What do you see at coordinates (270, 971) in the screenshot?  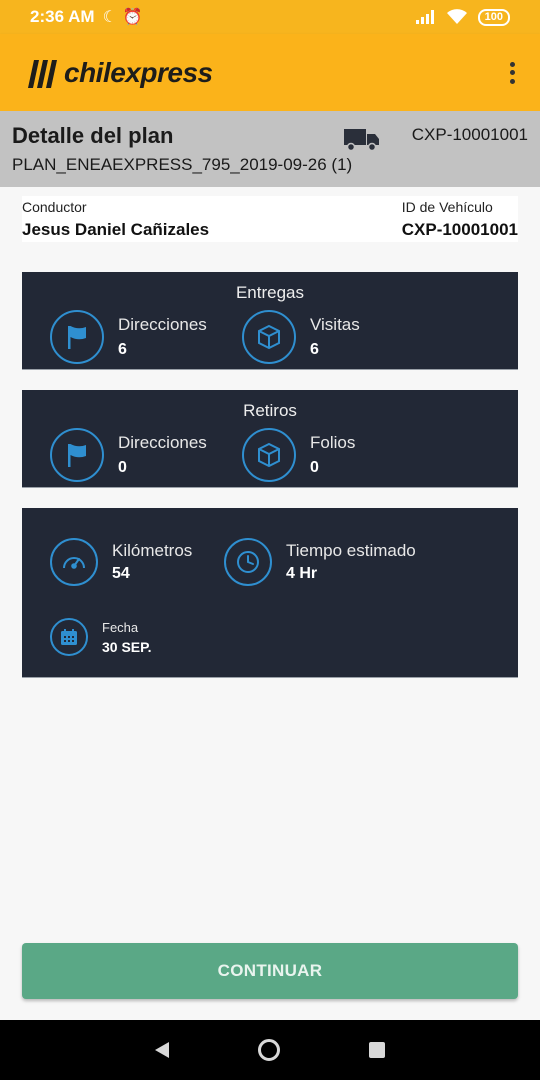 I see `continue-button: CONTINUAR` at bounding box center [270, 971].